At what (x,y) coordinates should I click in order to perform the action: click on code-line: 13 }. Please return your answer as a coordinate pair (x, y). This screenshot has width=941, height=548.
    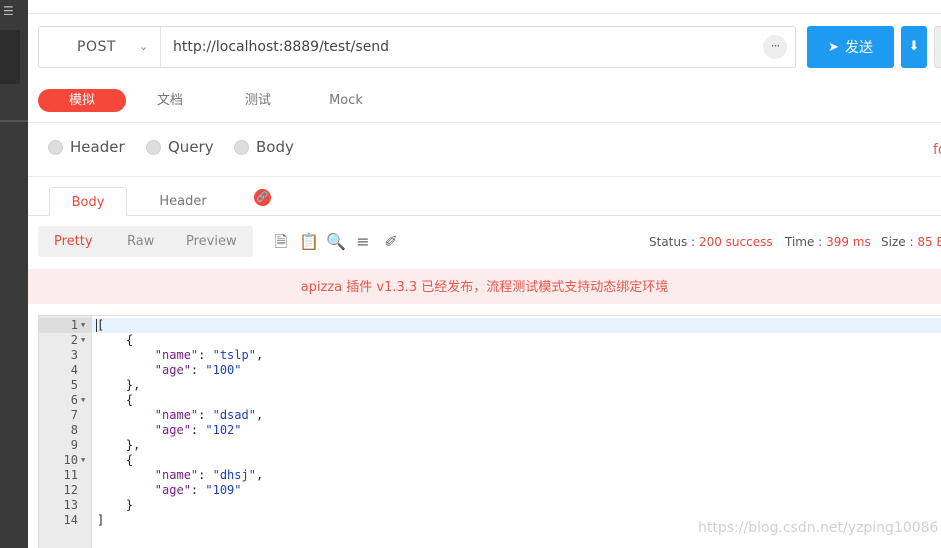
    Looking at the image, I should click on (490, 505).